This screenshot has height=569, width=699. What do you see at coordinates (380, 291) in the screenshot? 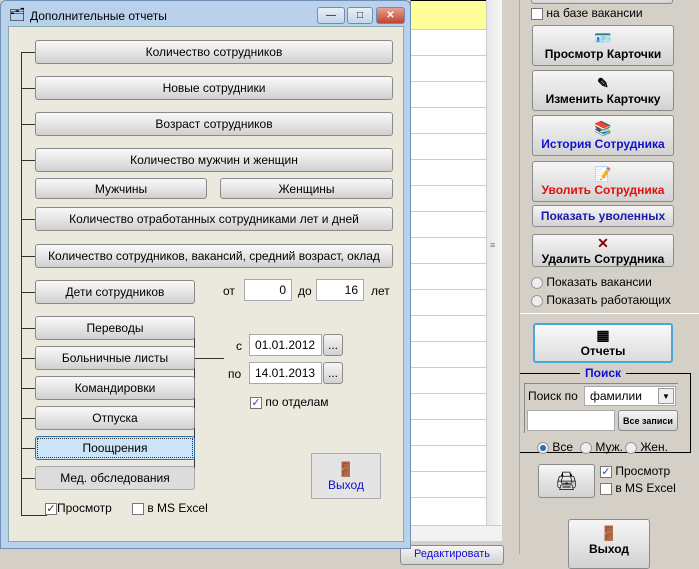
I see `age-unit-label: лет` at bounding box center [380, 291].